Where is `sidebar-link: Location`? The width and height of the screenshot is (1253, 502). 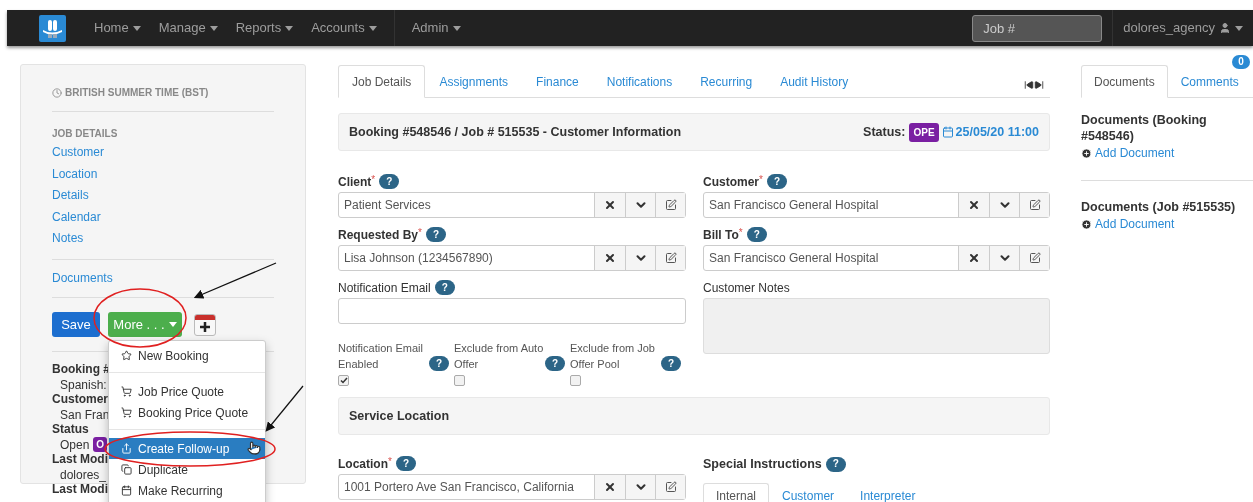
sidebar-link: Location is located at coordinates (75, 173).